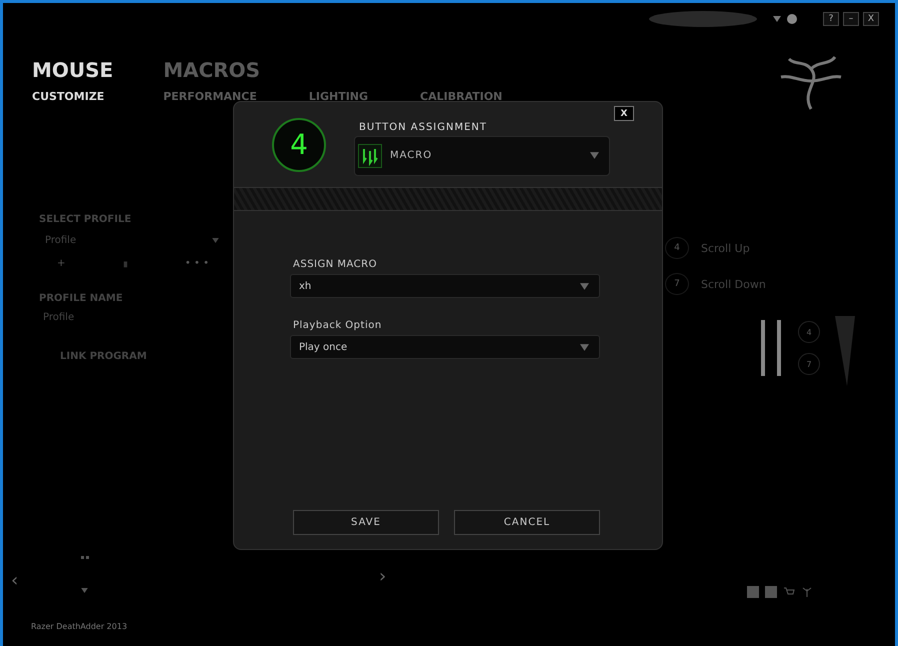 The height and width of the screenshot is (646, 898). What do you see at coordinates (125, 264) in the screenshot?
I see `trash-icon` at bounding box center [125, 264].